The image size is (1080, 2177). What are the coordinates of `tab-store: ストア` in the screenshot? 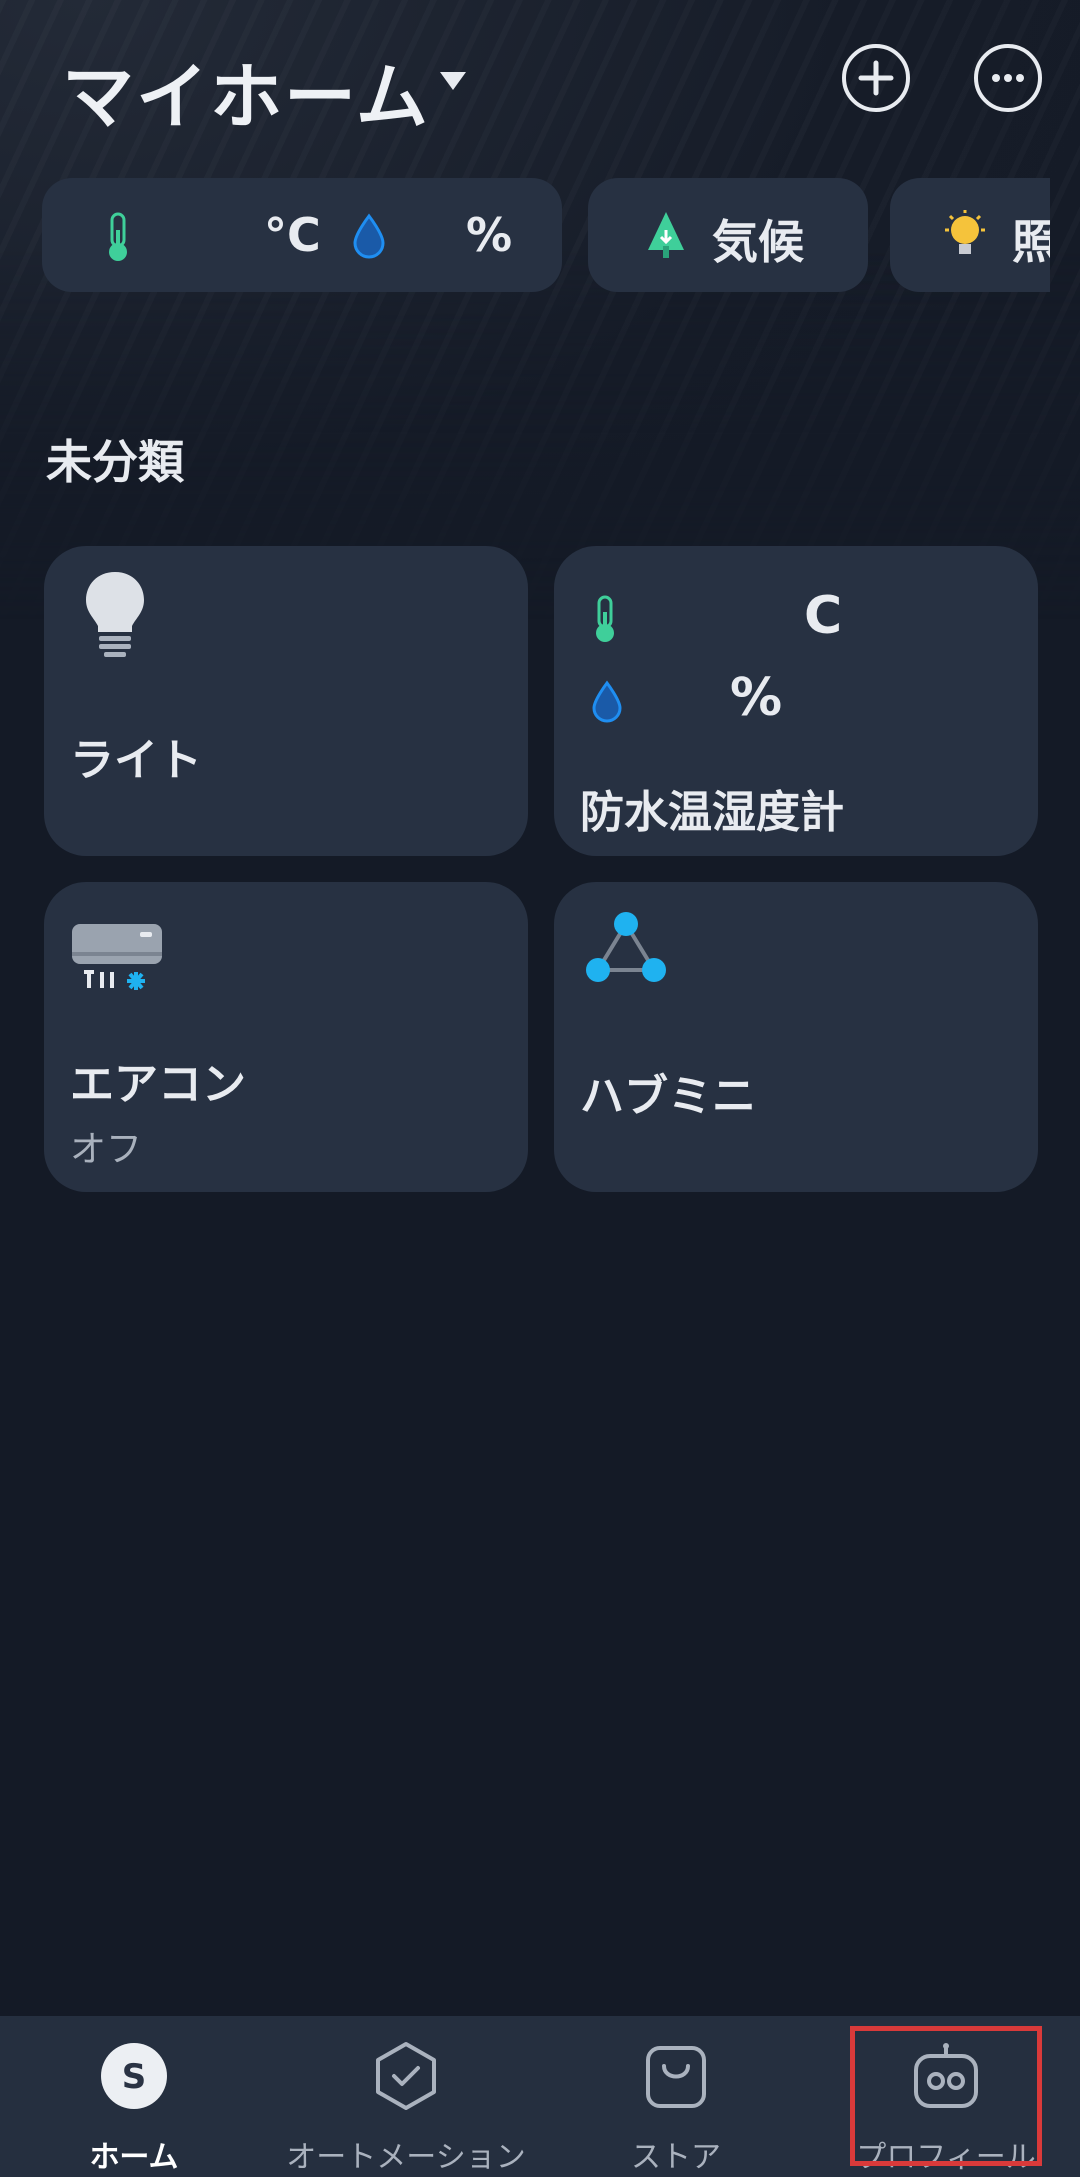 It's located at (676, 2096).